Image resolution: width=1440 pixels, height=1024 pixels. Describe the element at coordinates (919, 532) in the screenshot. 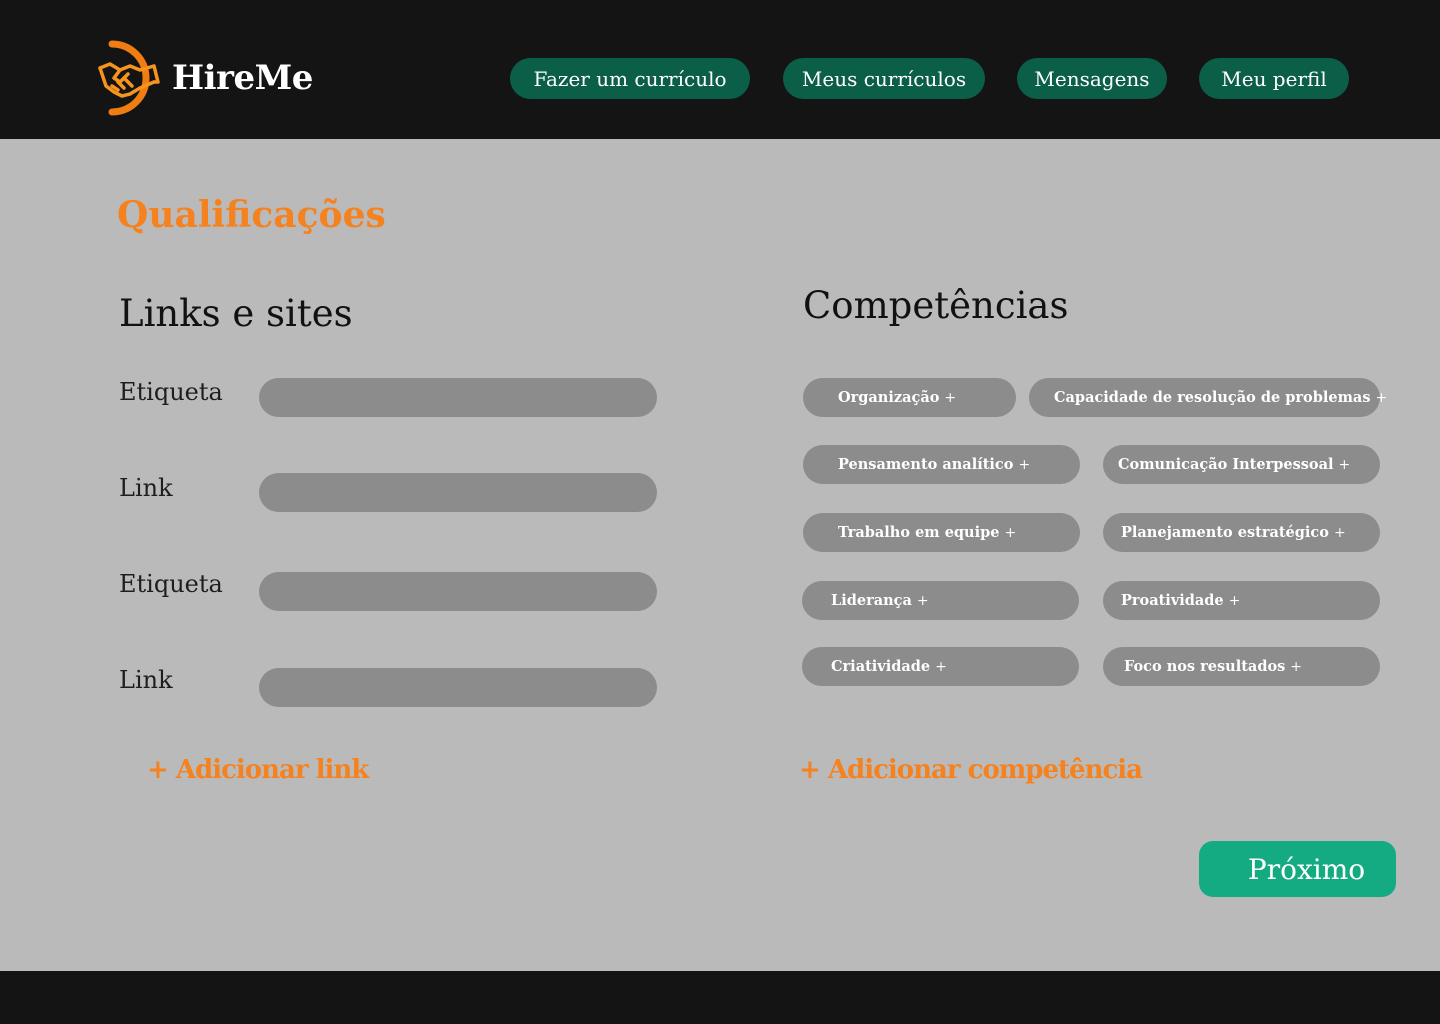

I see `skill-label: Trabalho em equipe` at that location.